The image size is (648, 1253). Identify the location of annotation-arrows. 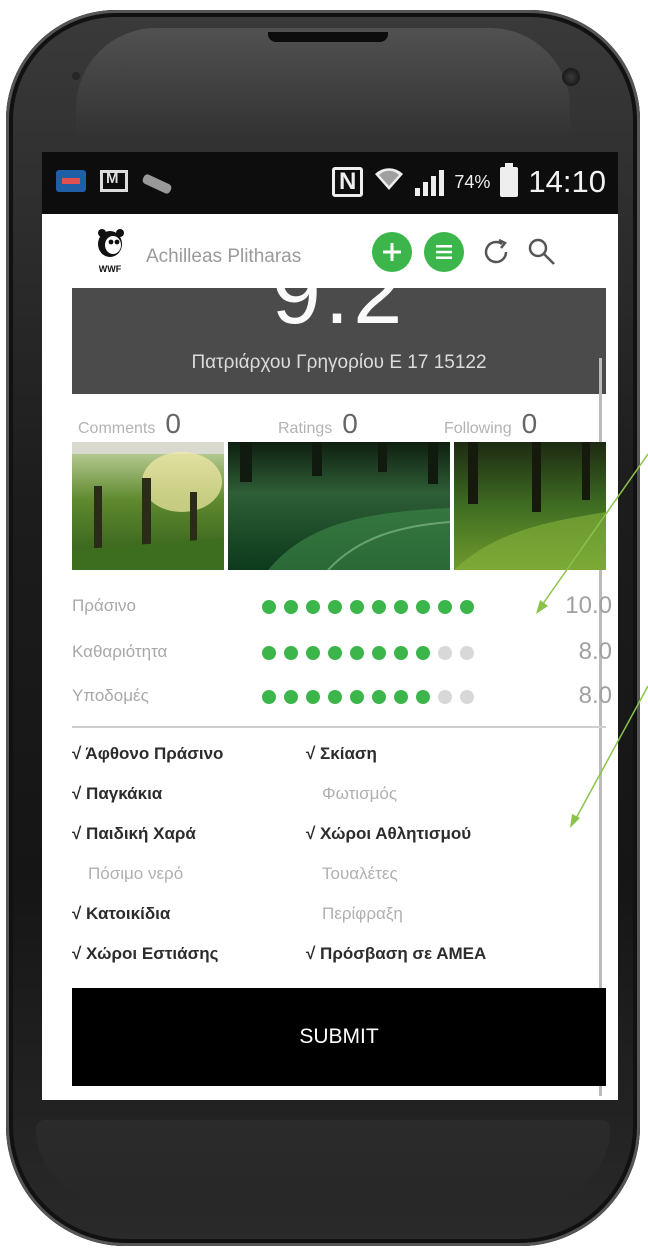
(592, 640).